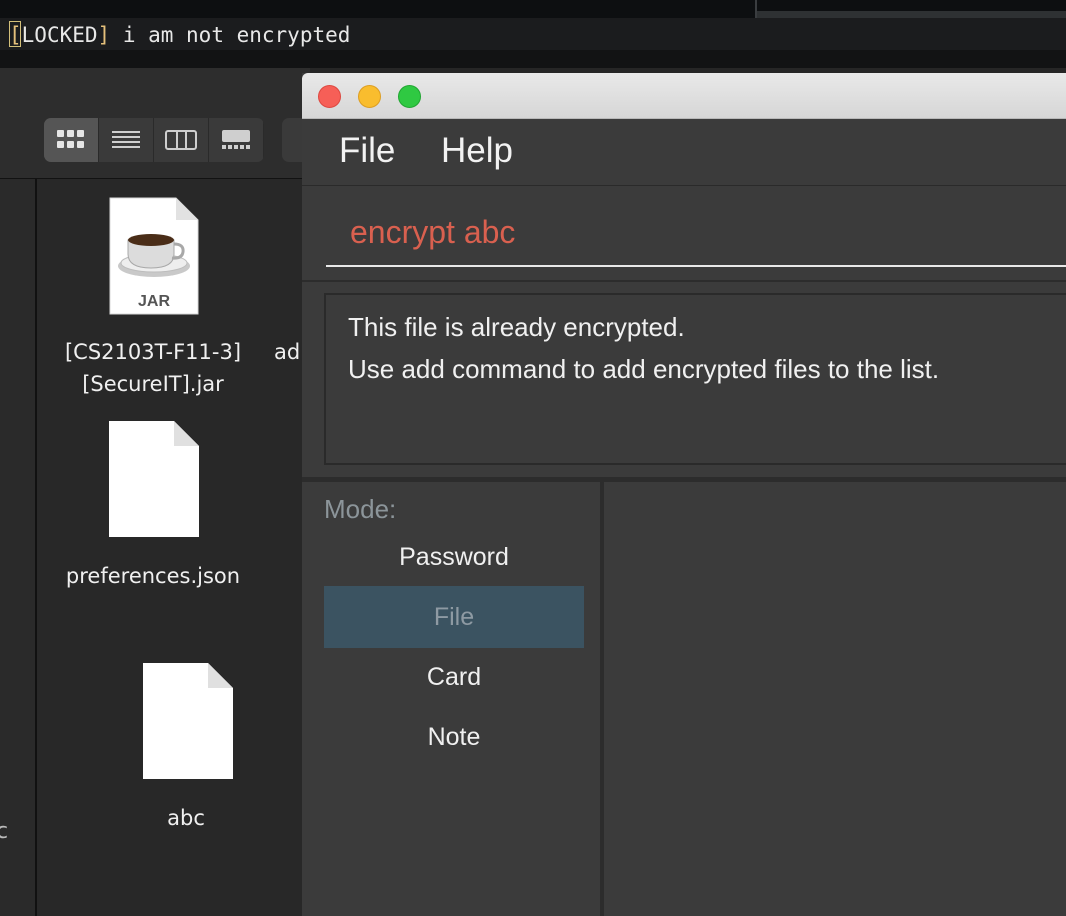 This screenshot has height=916, width=1066. What do you see at coordinates (230, 35) in the screenshot?
I see `terminal-message: i am not encrypted` at bounding box center [230, 35].